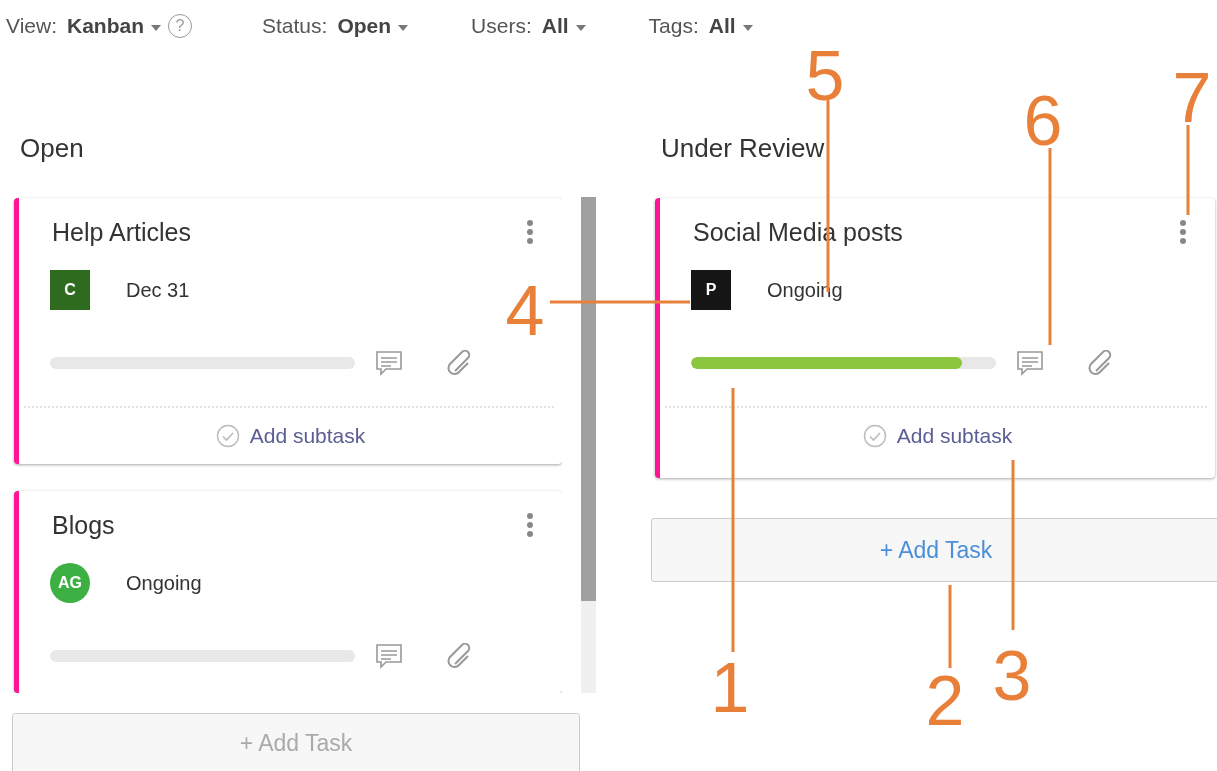 Image resolution: width=1217 pixels, height=771 pixels. I want to click on scrollbar, so click(588, 445).